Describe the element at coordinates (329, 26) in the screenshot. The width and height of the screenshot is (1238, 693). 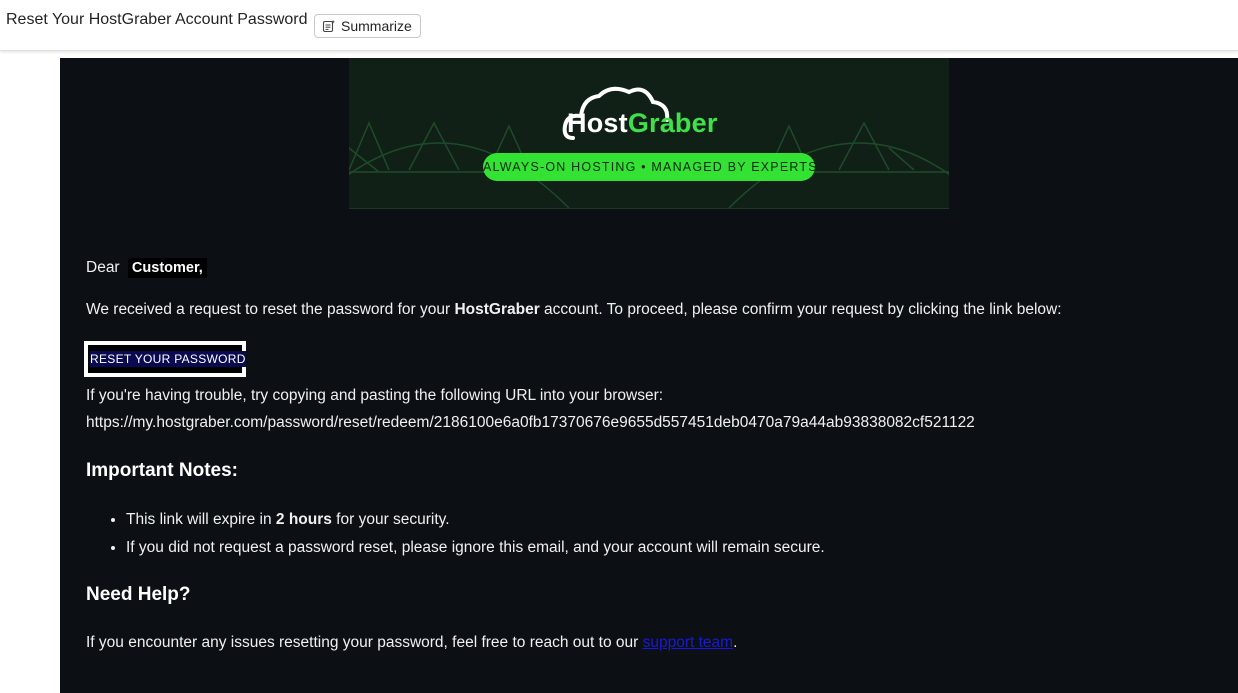
I see `summarize-icon` at that location.